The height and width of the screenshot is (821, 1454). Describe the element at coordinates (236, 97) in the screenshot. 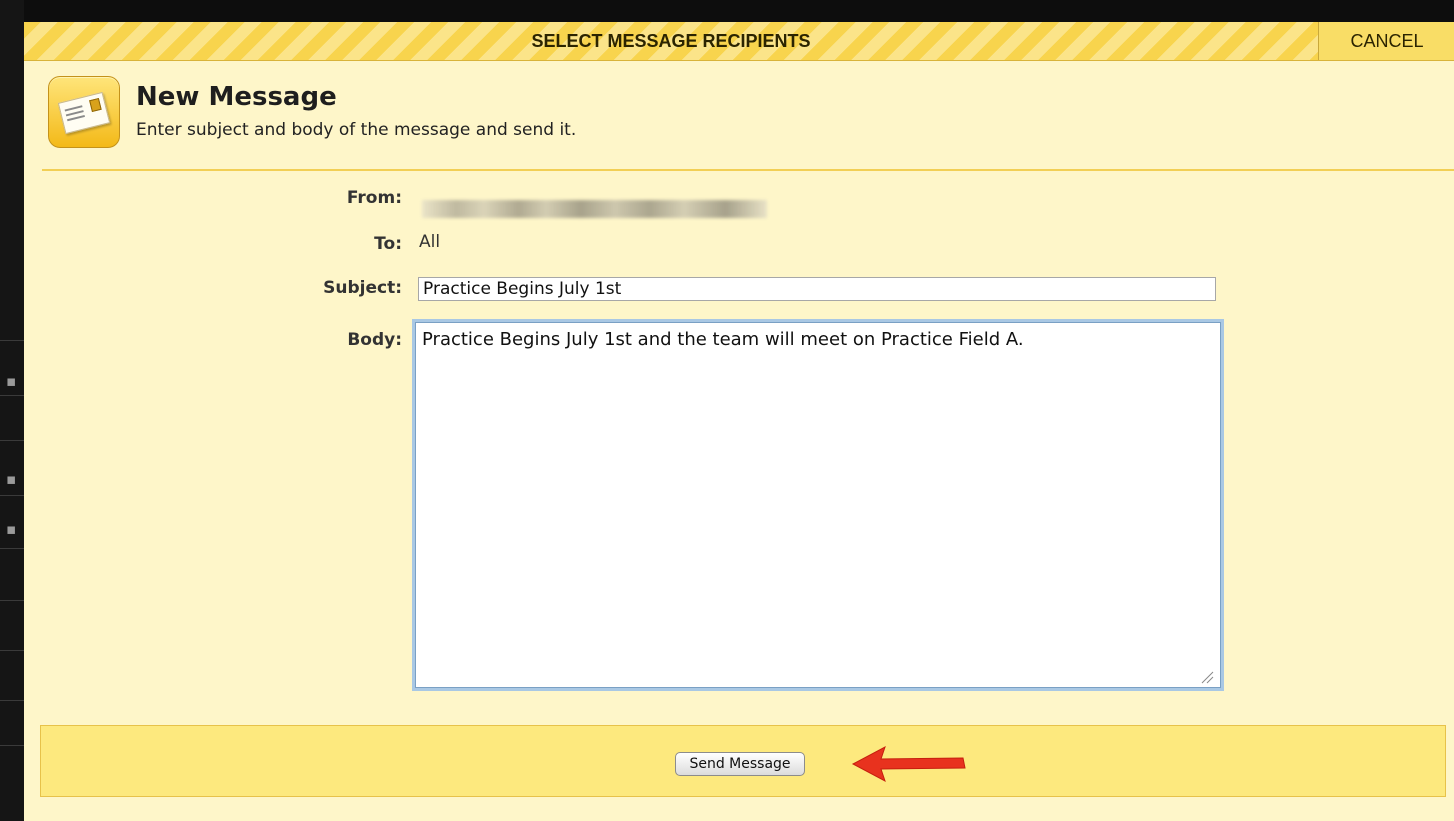

I see `page-title: New Message` at that location.